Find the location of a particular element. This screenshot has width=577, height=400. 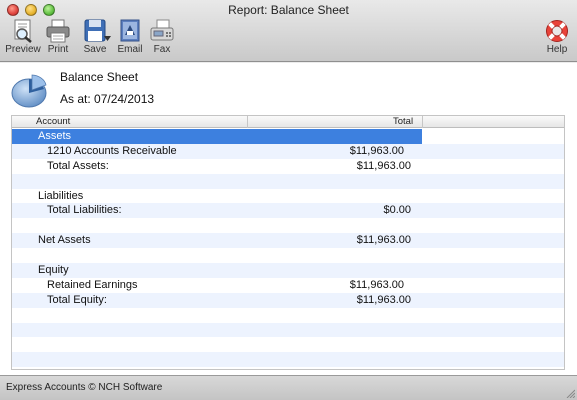

row-label: Net Assets is located at coordinates (64, 240).